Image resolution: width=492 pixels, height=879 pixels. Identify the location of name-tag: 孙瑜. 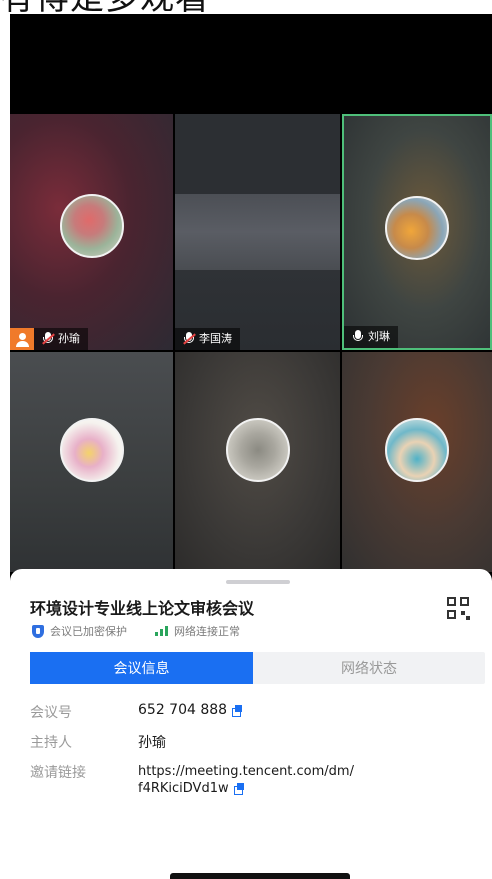
(49, 339).